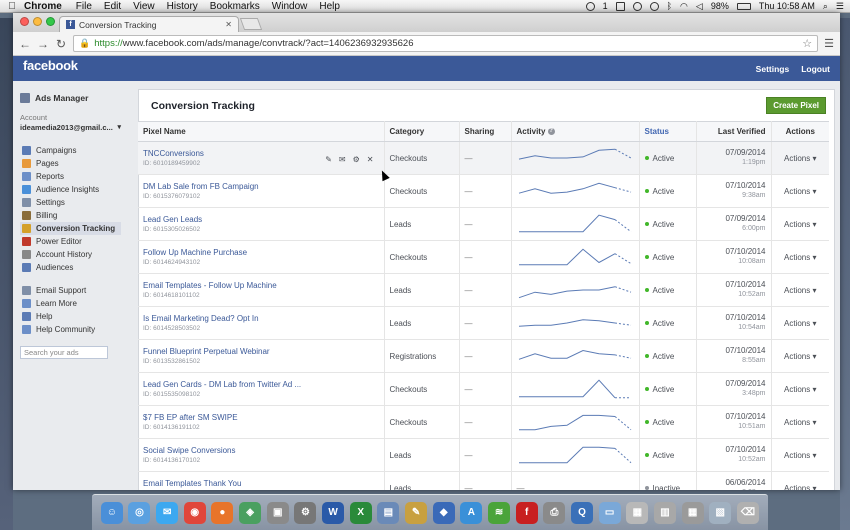 This screenshot has height=530, width=850. Describe the element at coordinates (70, 329) in the screenshot. I see `sidebar-item-help-community: Help Community` at that location.